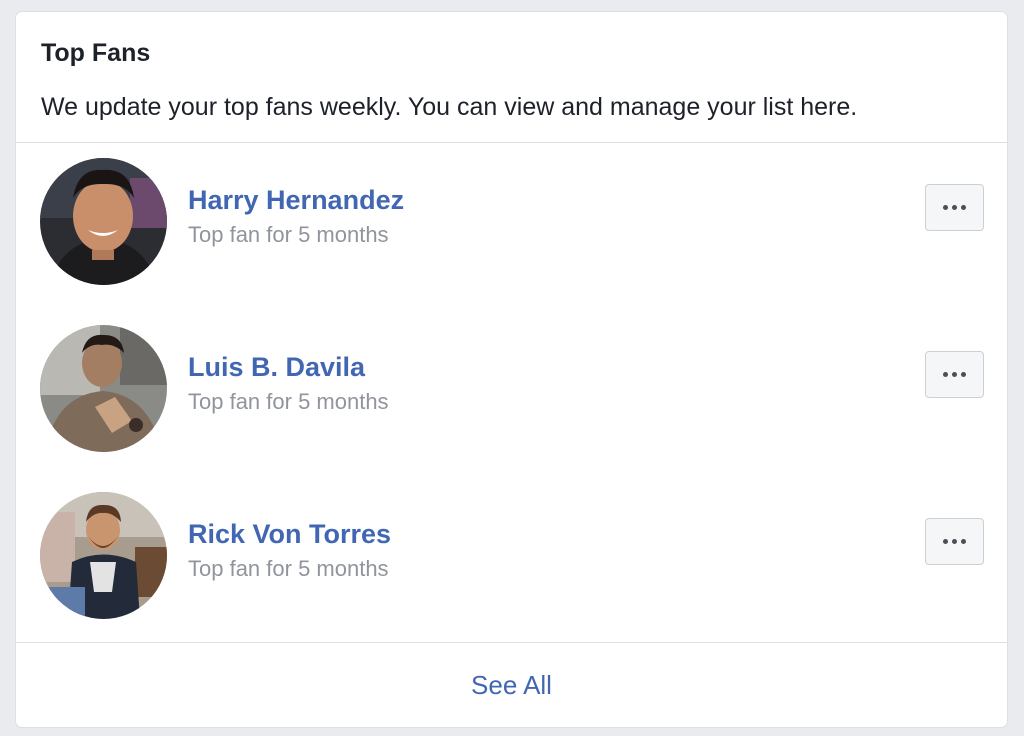 Image resolution: width=1024 pixels, height=736 pixels. Describe the element at coordinates (276, 367) in the screenshot. I see `fan-name: Luis B. Davila` at that location.